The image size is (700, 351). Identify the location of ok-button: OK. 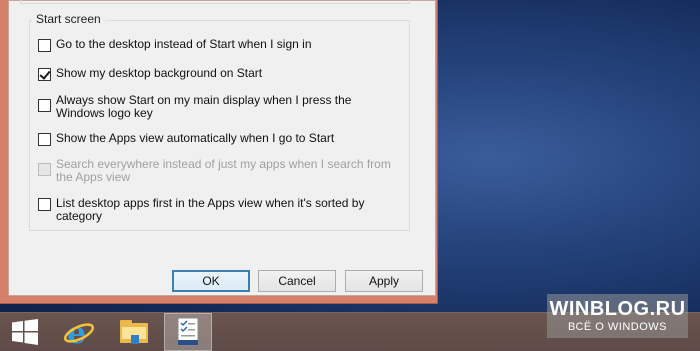
(211, 281).